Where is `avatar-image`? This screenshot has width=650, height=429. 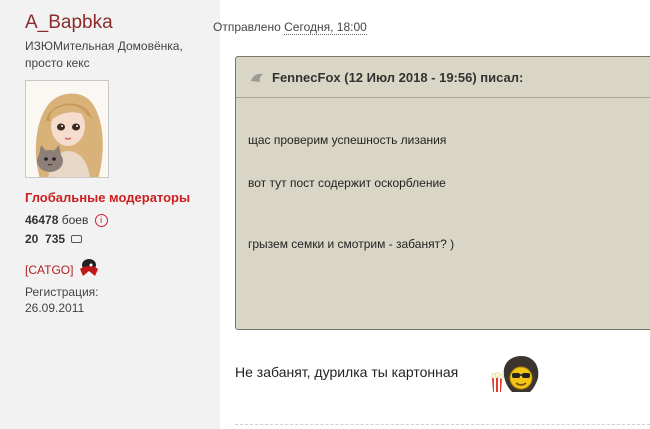
avatar-image is located at coordinates (67, 129).